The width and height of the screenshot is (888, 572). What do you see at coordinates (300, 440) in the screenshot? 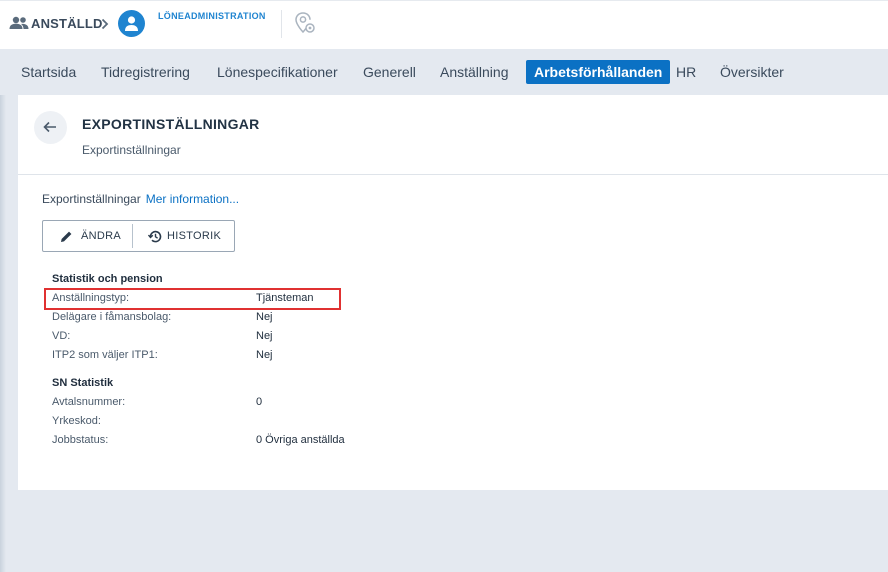
I see `field-value-jobbstatus: 0 Övriga anställda` at bounding box center [300, 440].